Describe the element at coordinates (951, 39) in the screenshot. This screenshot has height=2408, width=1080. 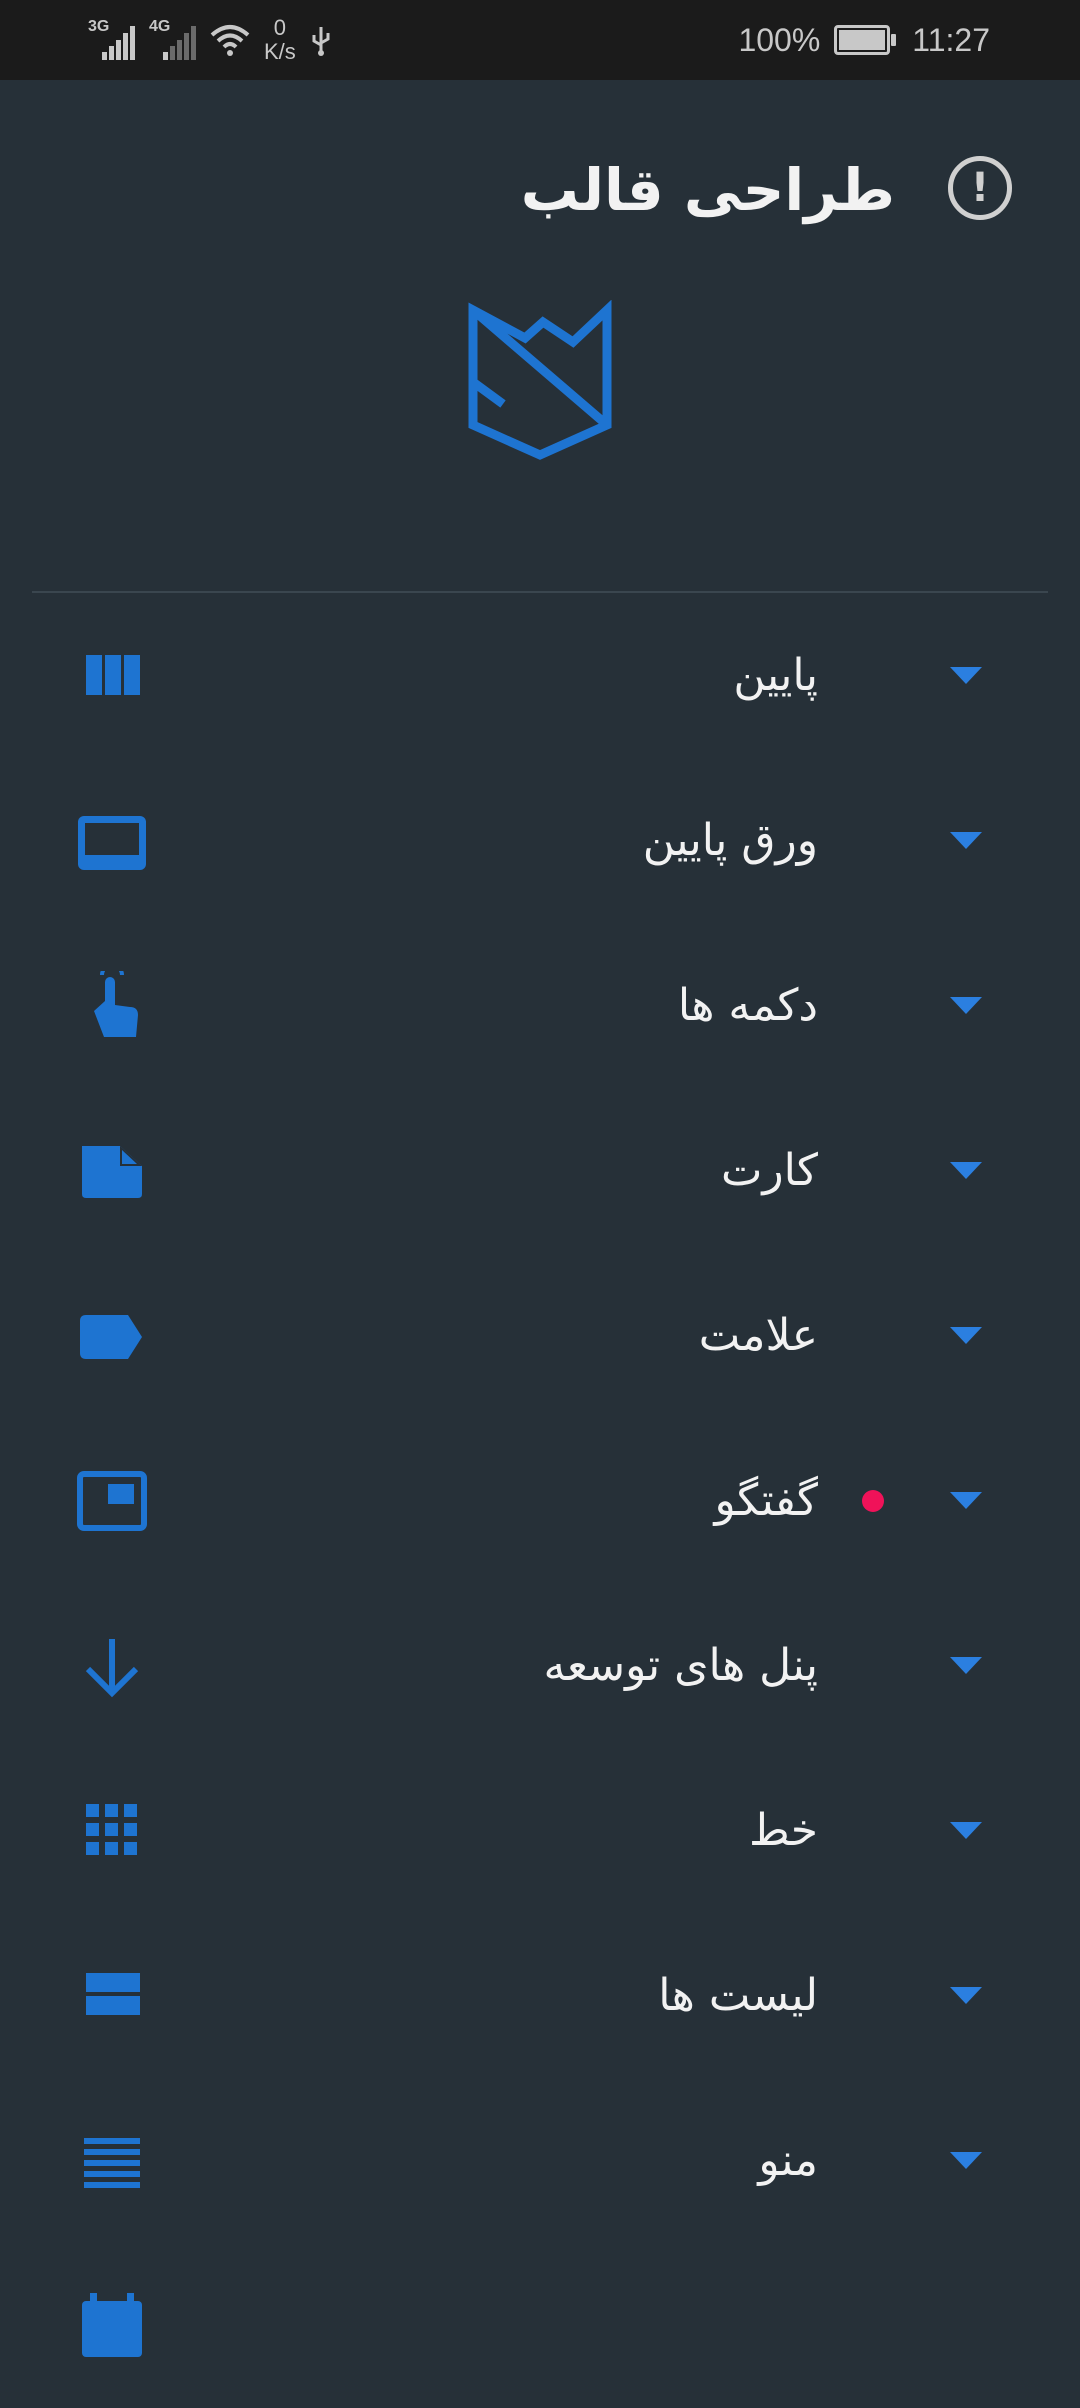
I see `clock: 11:27` at that location.